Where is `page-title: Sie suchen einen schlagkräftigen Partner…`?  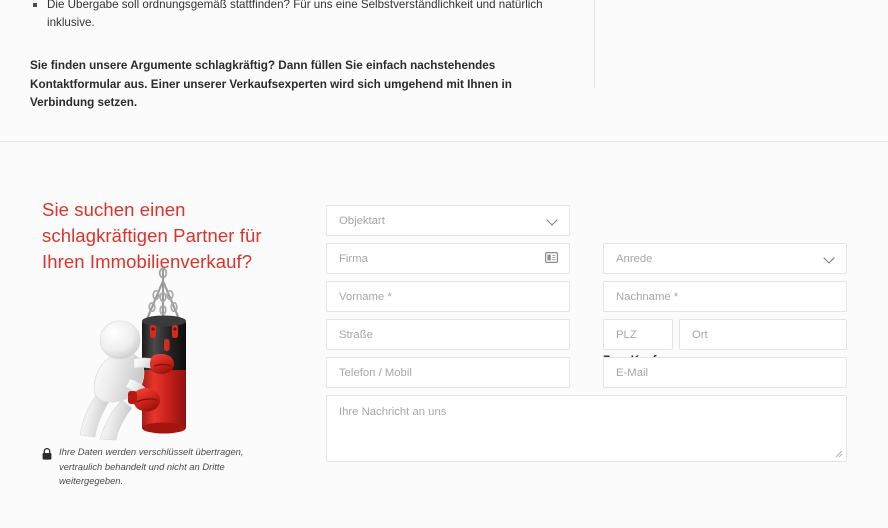 page-title: Sie suchen einen schlagkräftigen Partner… is located at coordinates (152, 235).